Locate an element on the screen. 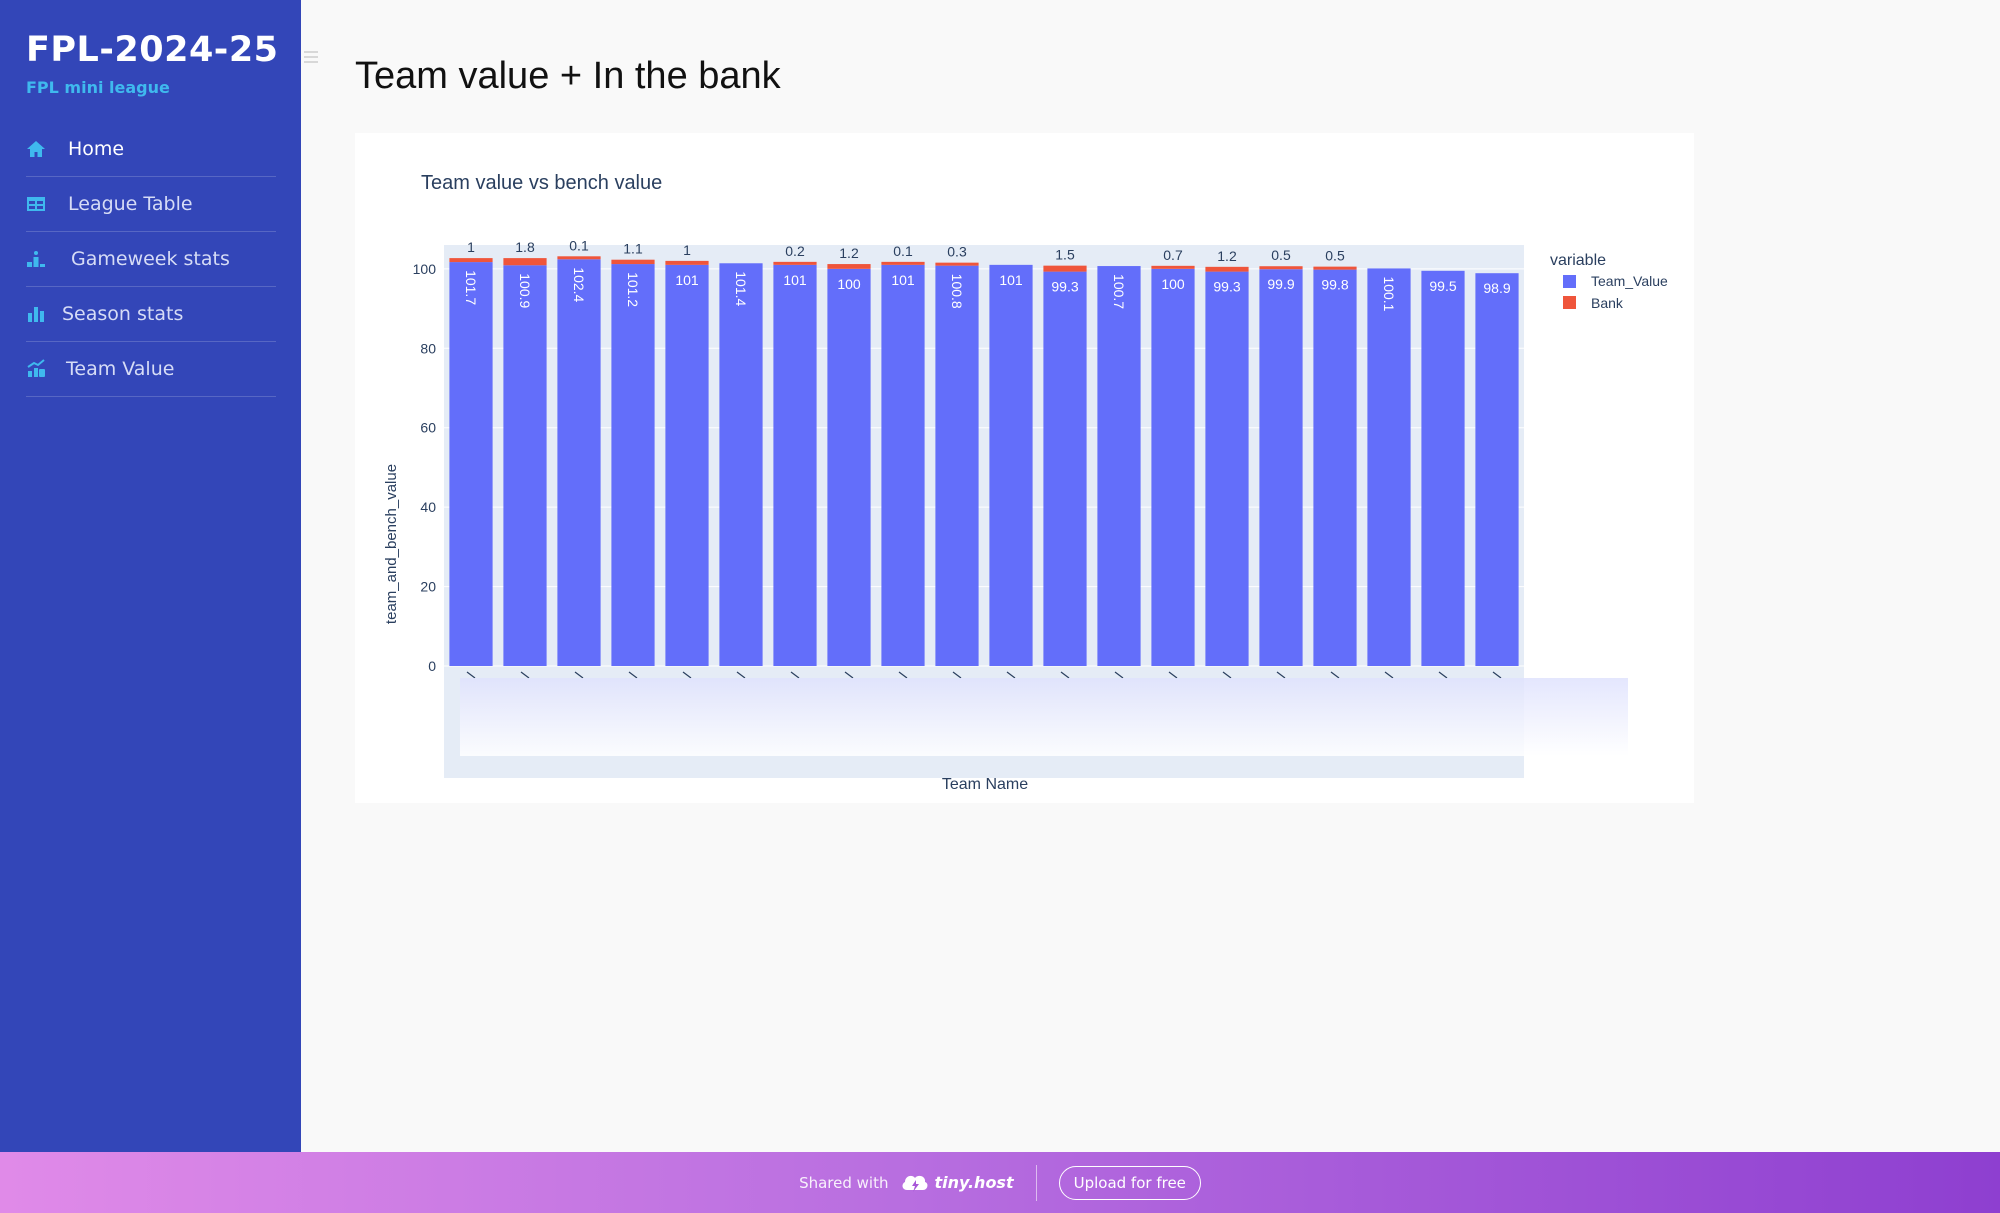 Image resolution: width=2000 pixels, height=1213 pixels. bank-value-label: 0.7 is located at coordinates (1173, 255).